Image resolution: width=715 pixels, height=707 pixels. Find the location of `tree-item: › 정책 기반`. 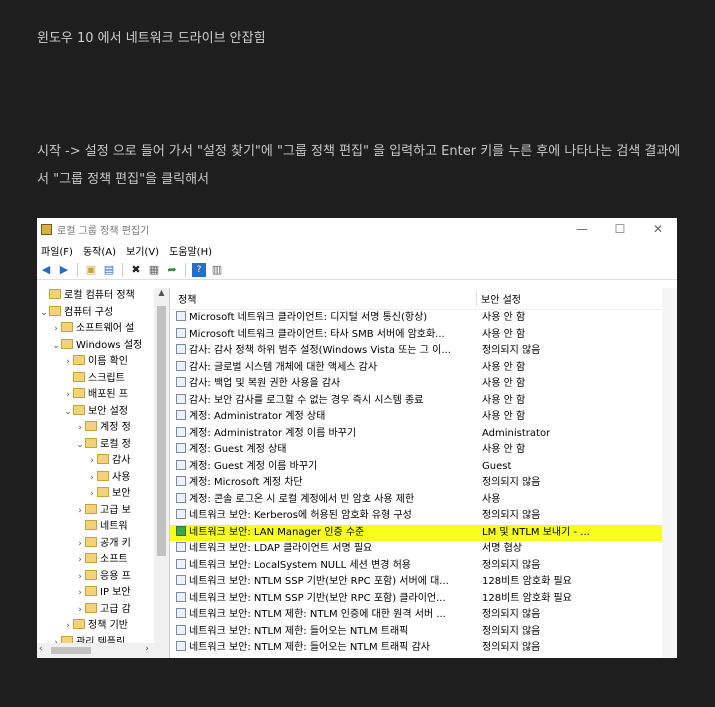

tree-item: › 정책 기반 is located at coordinates (103, 626).